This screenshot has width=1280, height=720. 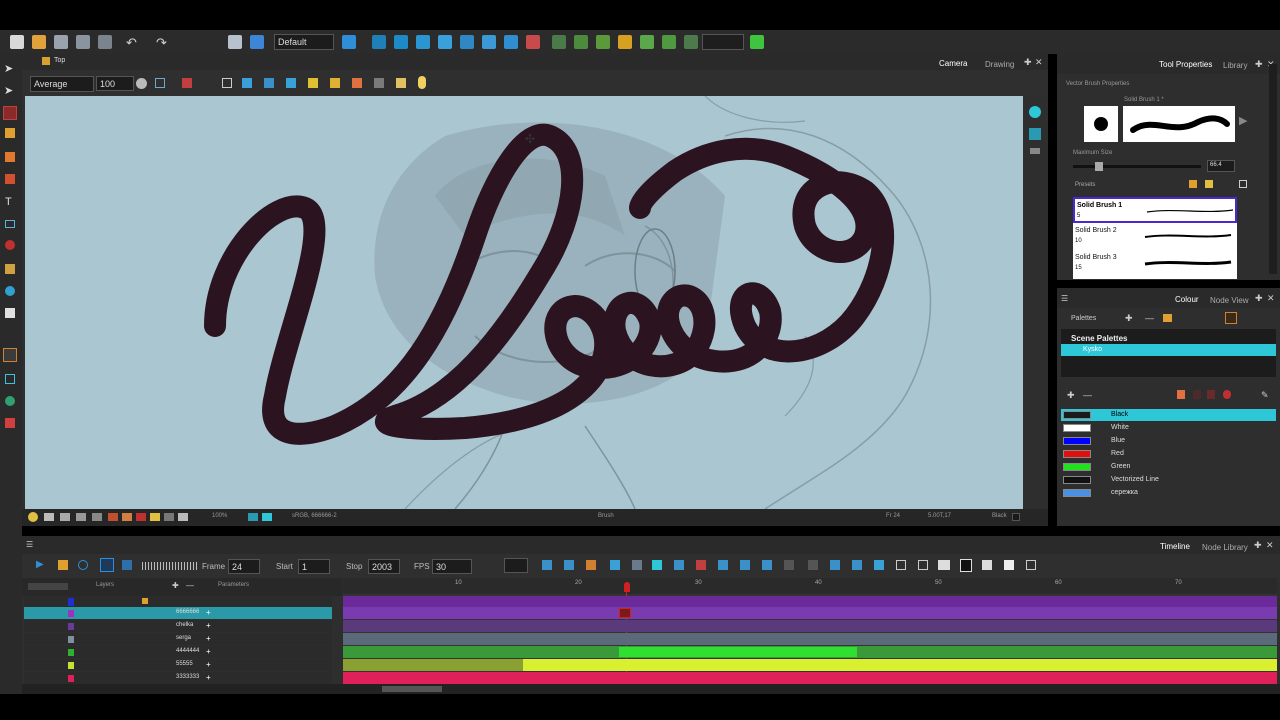 I want to click on play-selection-icon, so click(x=63, y=565).